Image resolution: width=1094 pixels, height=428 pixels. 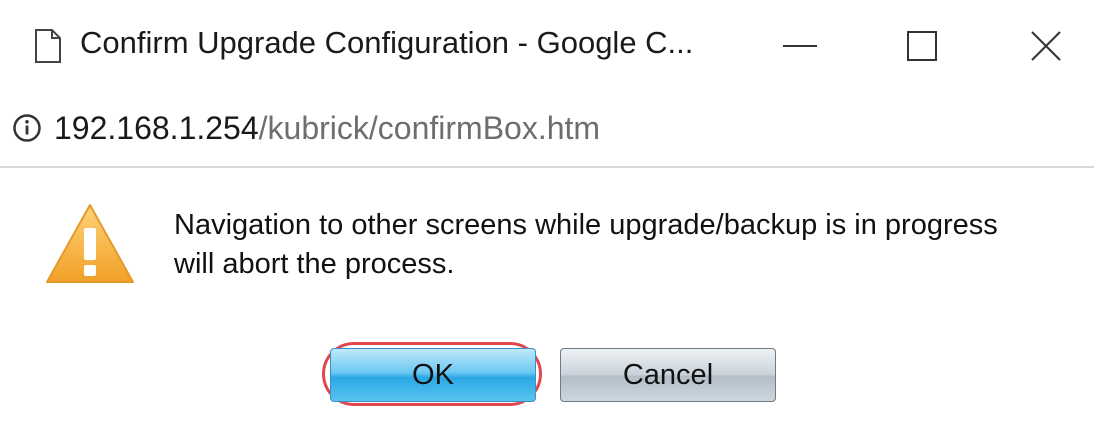 I want to click on maximize-icon, so click(x=922, y=46).